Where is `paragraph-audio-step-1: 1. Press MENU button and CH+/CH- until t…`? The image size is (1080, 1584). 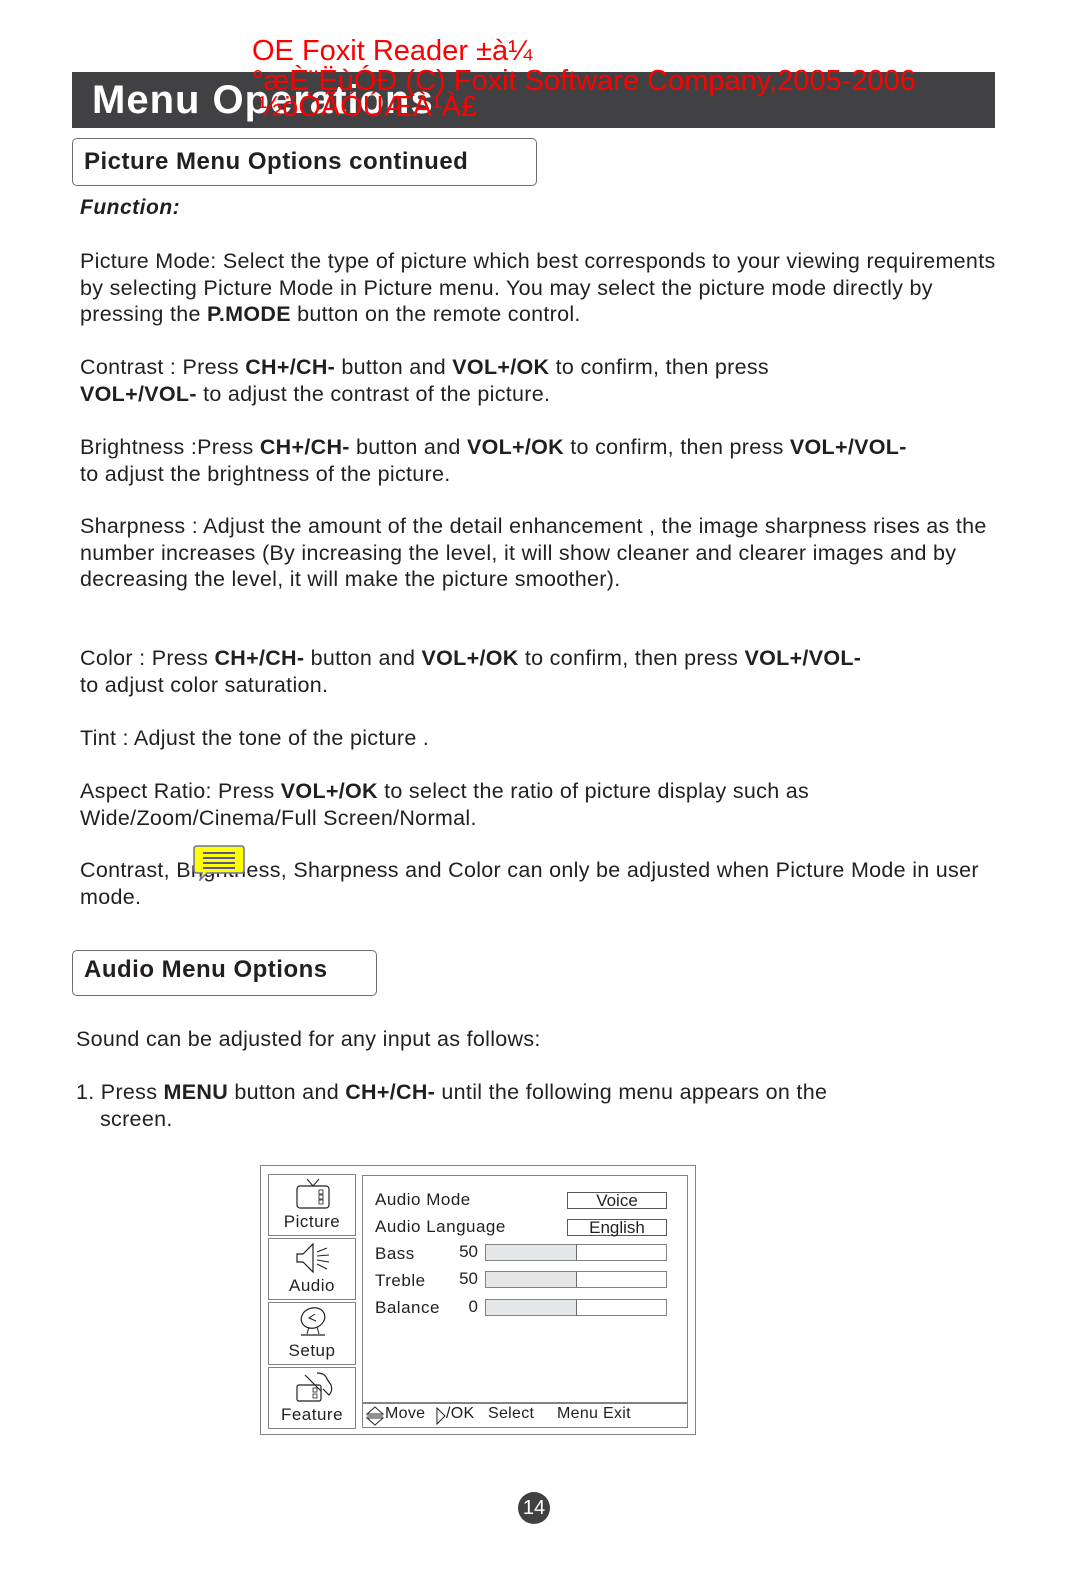 paragraph-audio-step-1: 1. Press MENU button and CH+/CH- until t… is located at coordinates (536, 1105).